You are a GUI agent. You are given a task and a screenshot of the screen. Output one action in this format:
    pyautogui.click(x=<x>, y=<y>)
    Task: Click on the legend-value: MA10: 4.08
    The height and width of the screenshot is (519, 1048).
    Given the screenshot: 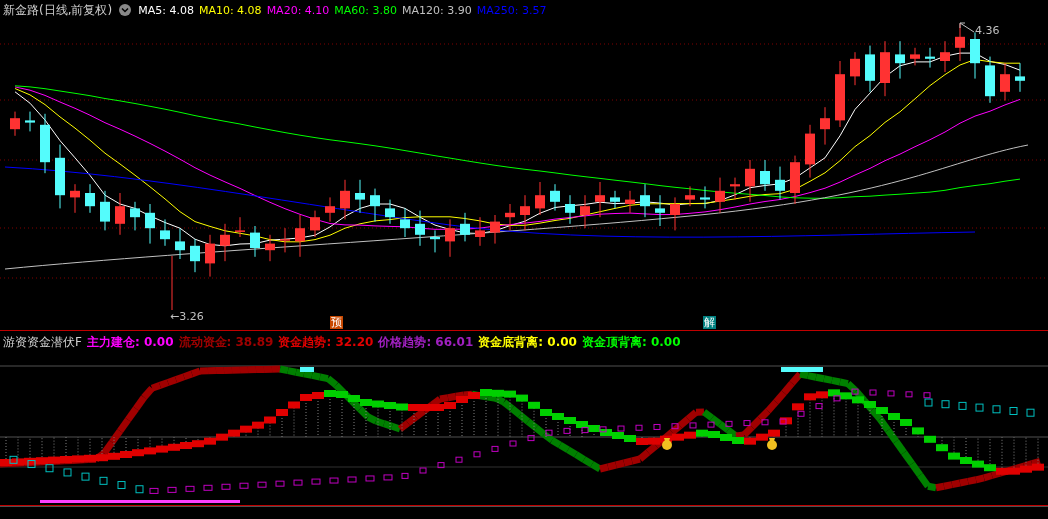 What is the action you would take?
    pyautogui.click(x=230, y=10)
    